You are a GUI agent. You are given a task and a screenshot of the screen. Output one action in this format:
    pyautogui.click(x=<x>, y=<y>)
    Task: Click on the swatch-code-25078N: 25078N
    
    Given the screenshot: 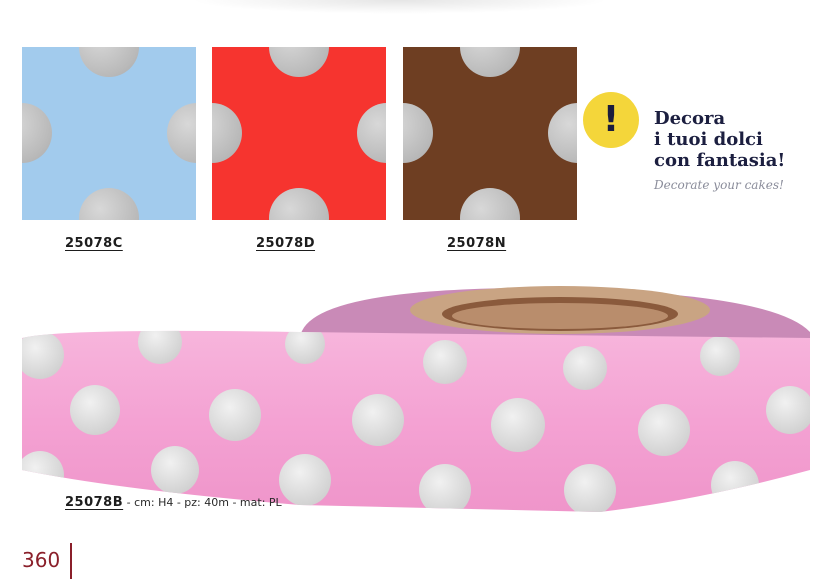 What is the action you would take?
    pyautogui.click(x=476, y=243)
    